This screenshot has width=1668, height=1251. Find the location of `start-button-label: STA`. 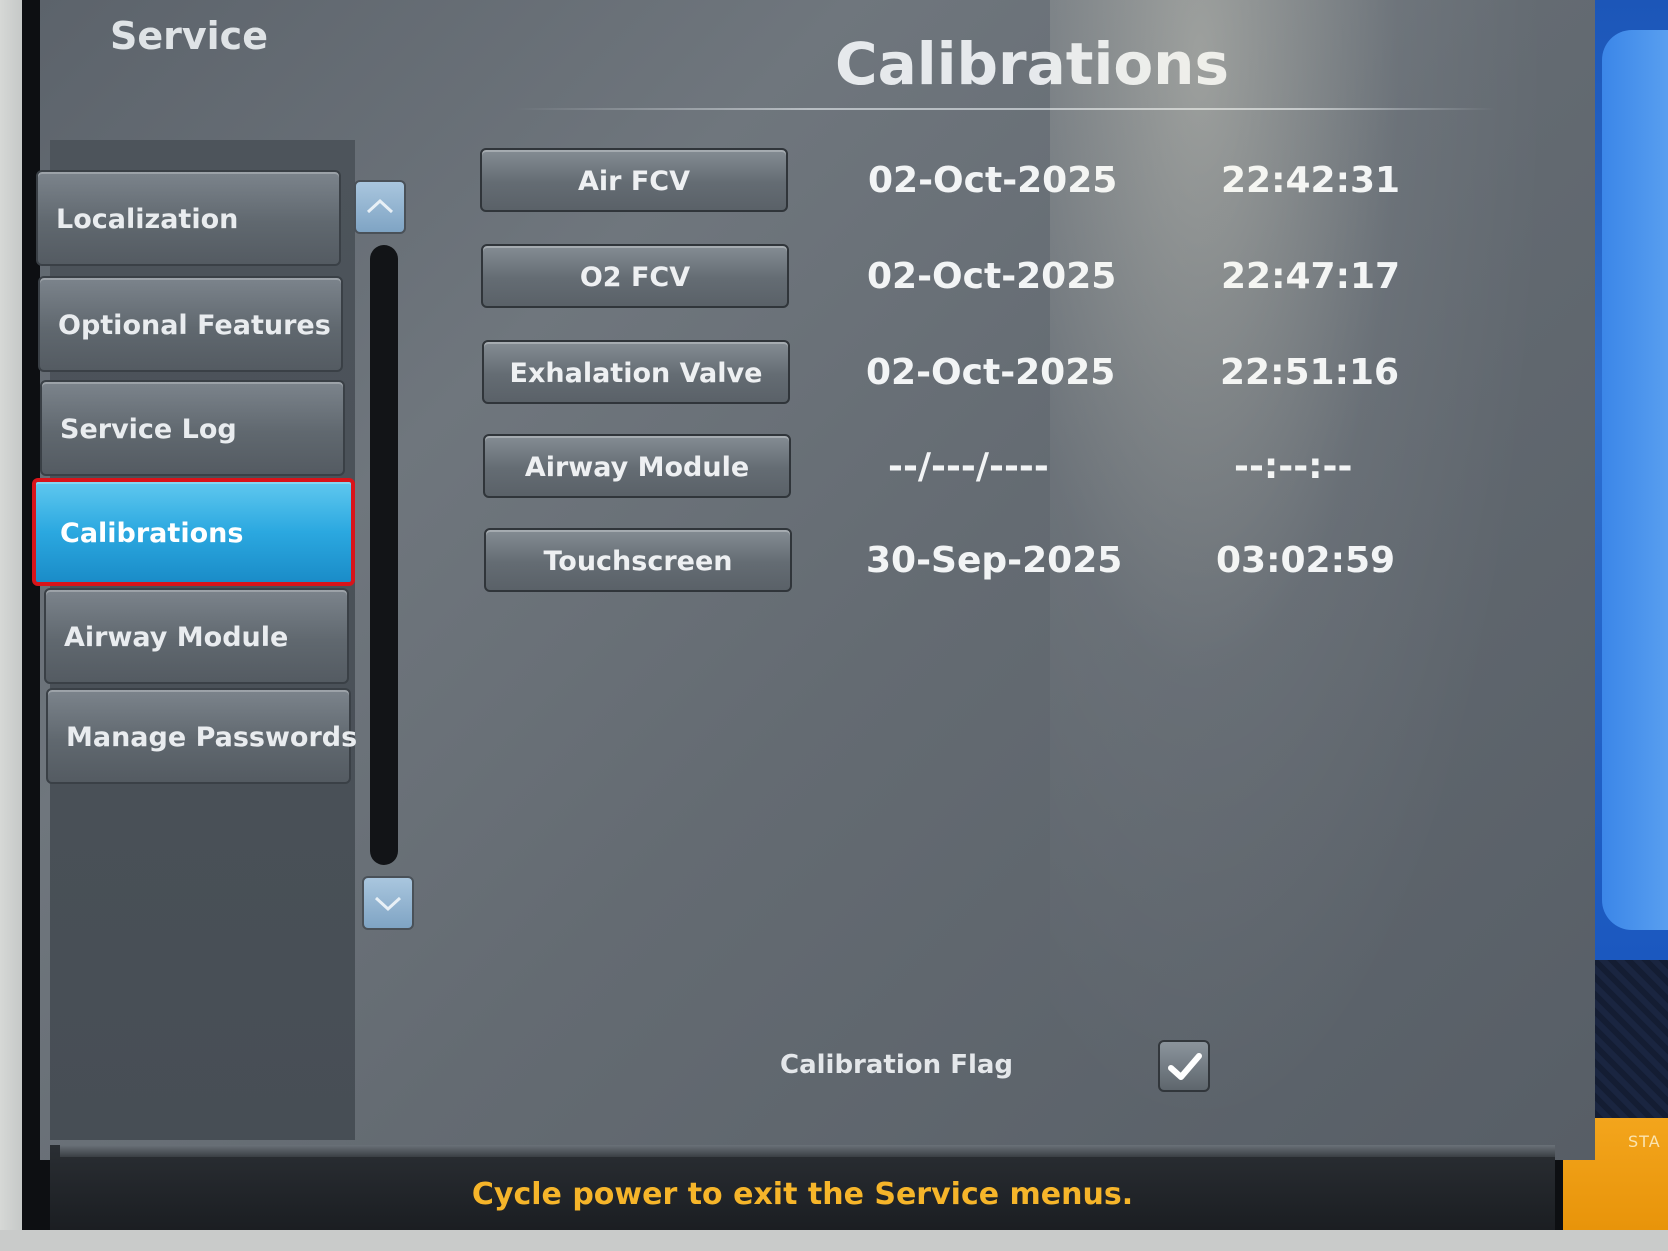

start-button-label: STA is located at coordinates (1644, 1141).